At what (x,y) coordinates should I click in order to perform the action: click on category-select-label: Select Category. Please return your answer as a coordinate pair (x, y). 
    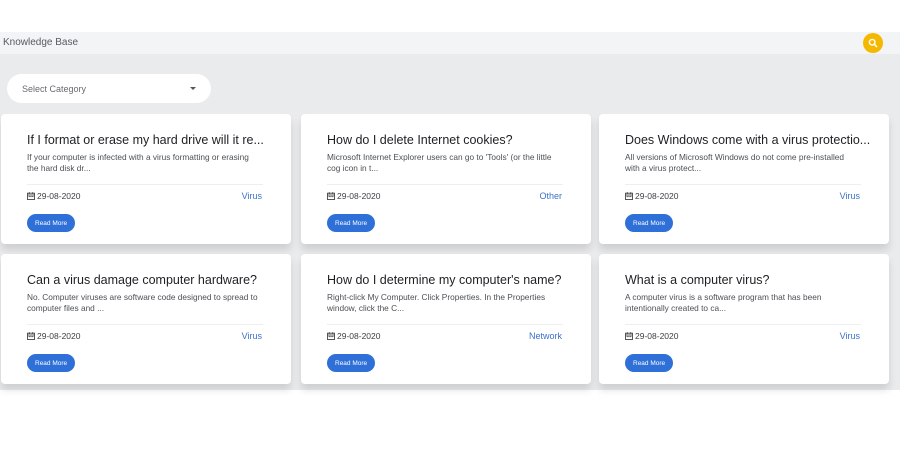
    Looking at the image, I should click on (54, 88).